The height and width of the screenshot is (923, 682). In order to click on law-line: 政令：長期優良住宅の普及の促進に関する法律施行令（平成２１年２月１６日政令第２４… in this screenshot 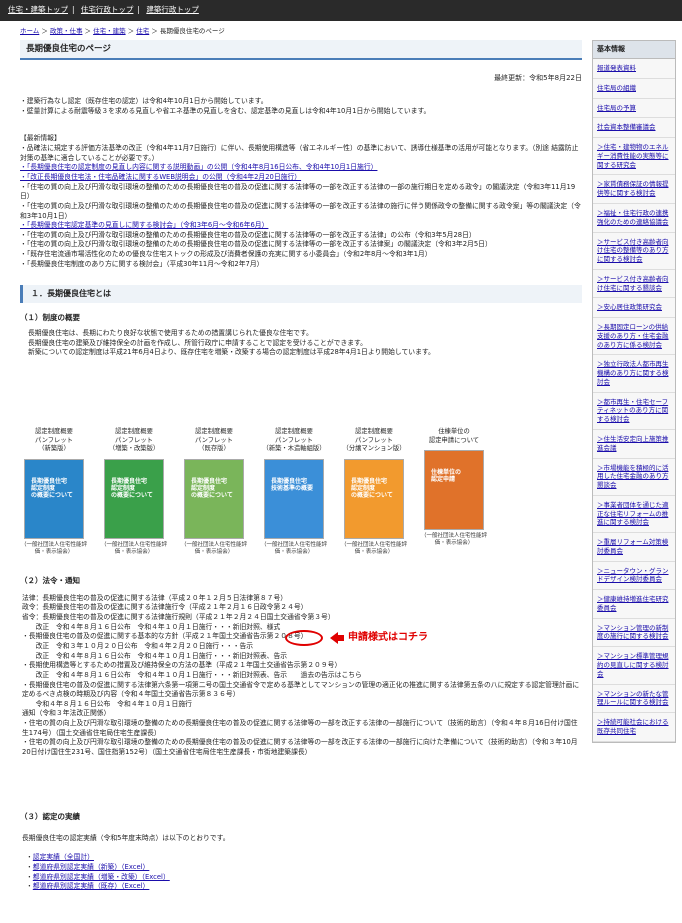, I will do `click(302, 608)`.